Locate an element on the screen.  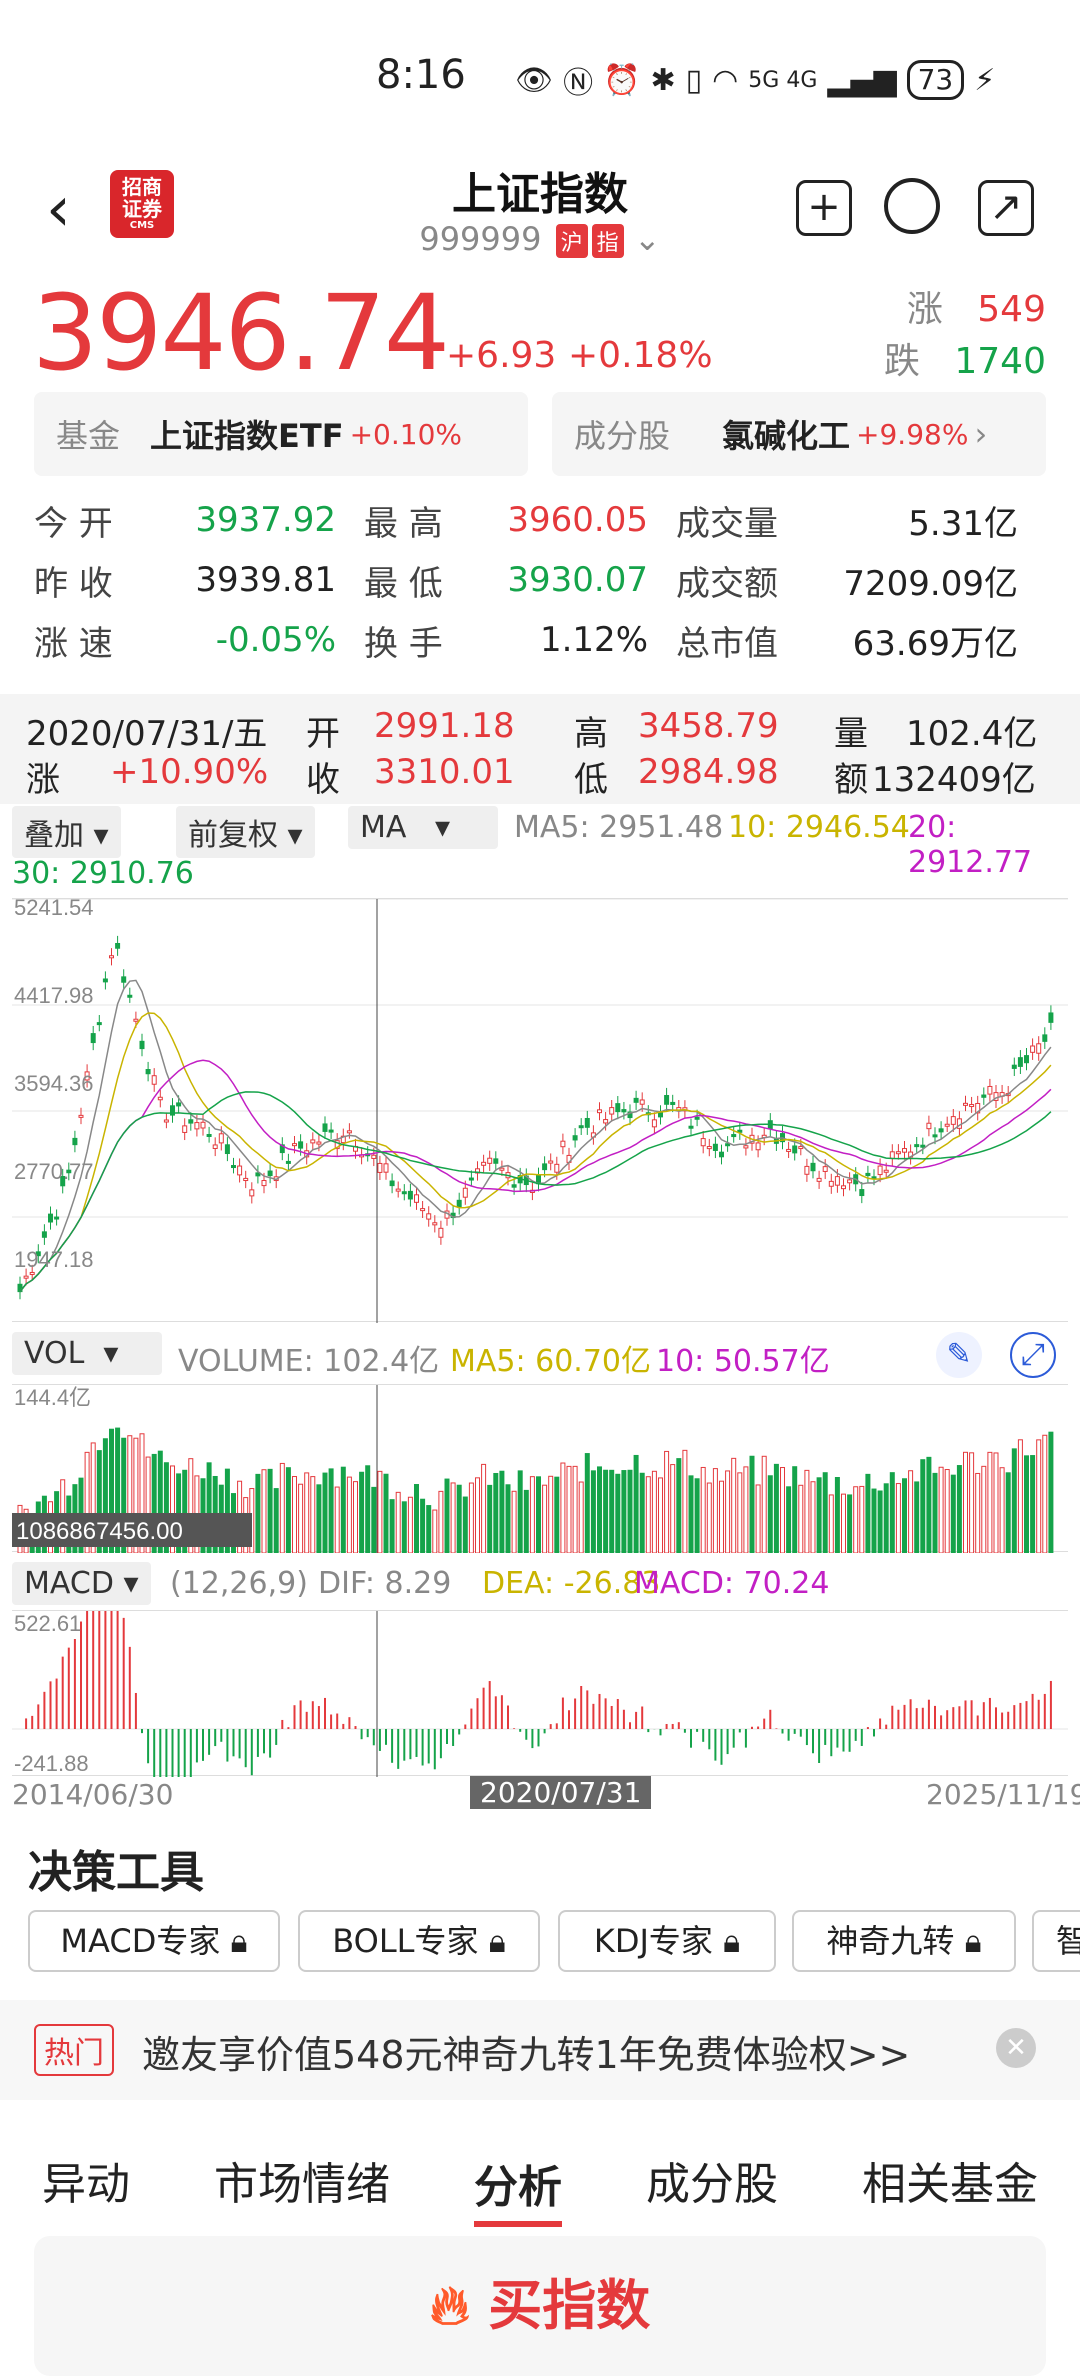
status-bar: 8:16 👁 Ⓝ ⏰ ✱ ▯ ◠ 5G 4G ▂▄▆ 73 ⚡ is located at coordinates (540, 75).